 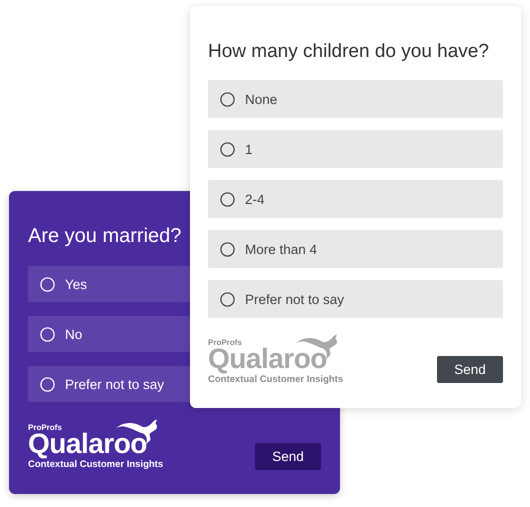 What do you see at coordinates (355, 249) in the screenshot?
I see `answer-option: More than 4` at bounding box center [355, 249].